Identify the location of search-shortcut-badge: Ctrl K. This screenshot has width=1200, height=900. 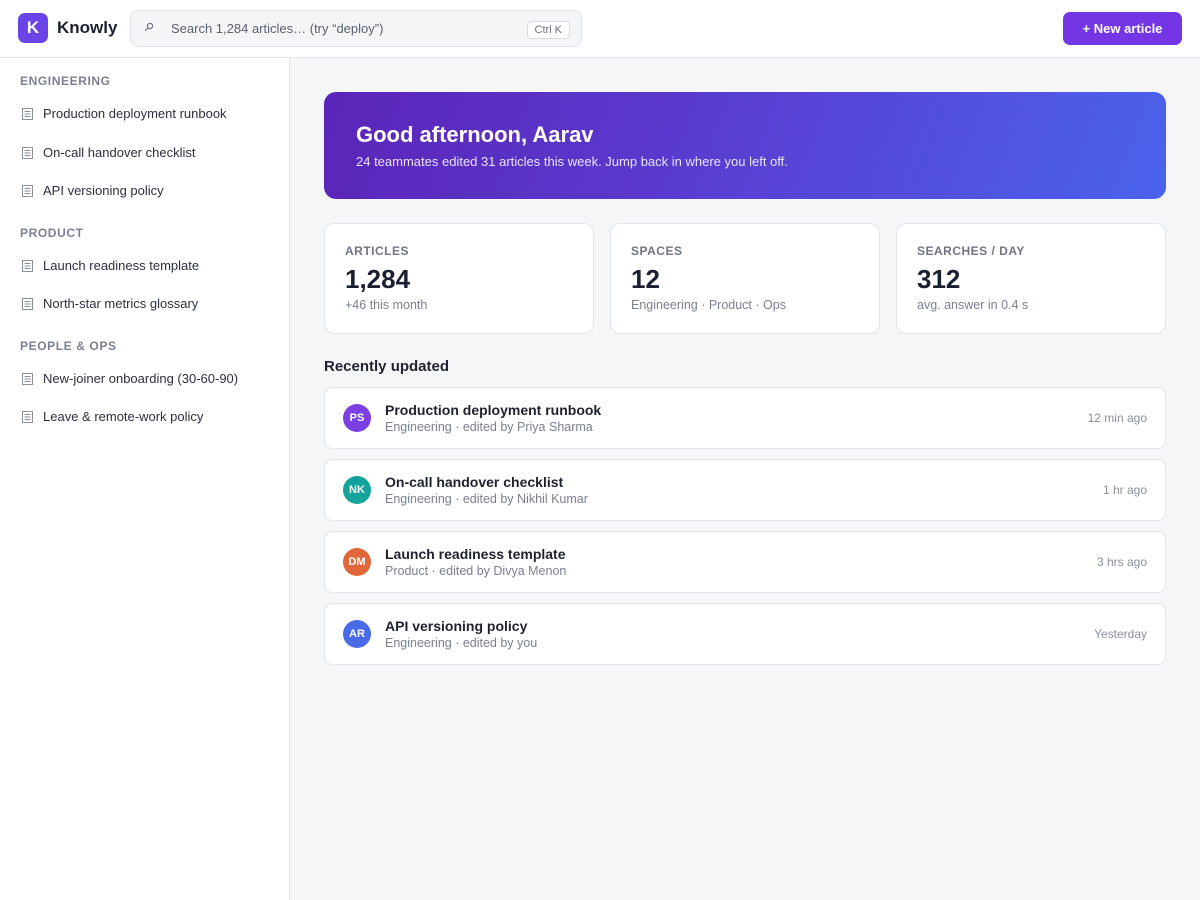
(548, 30).